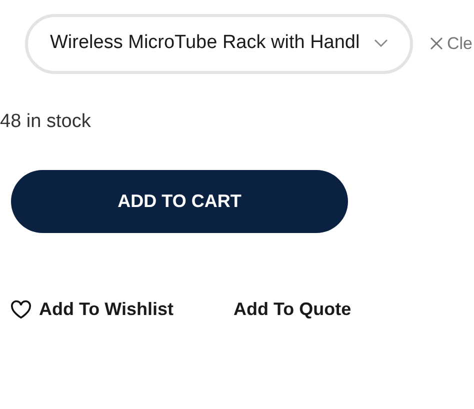  Describe the element at coordinates (92, 309) in the screenshot. I see `wishlist-link: Add To Wishlist` at that location.